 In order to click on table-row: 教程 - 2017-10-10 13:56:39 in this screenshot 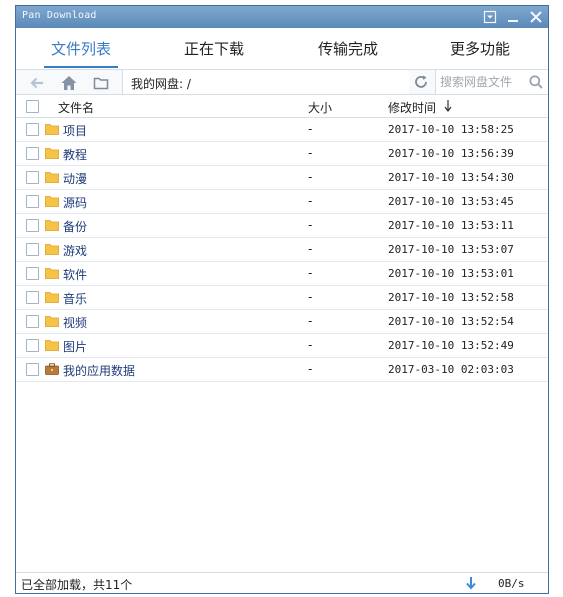, I will do `click(282, 154)`.